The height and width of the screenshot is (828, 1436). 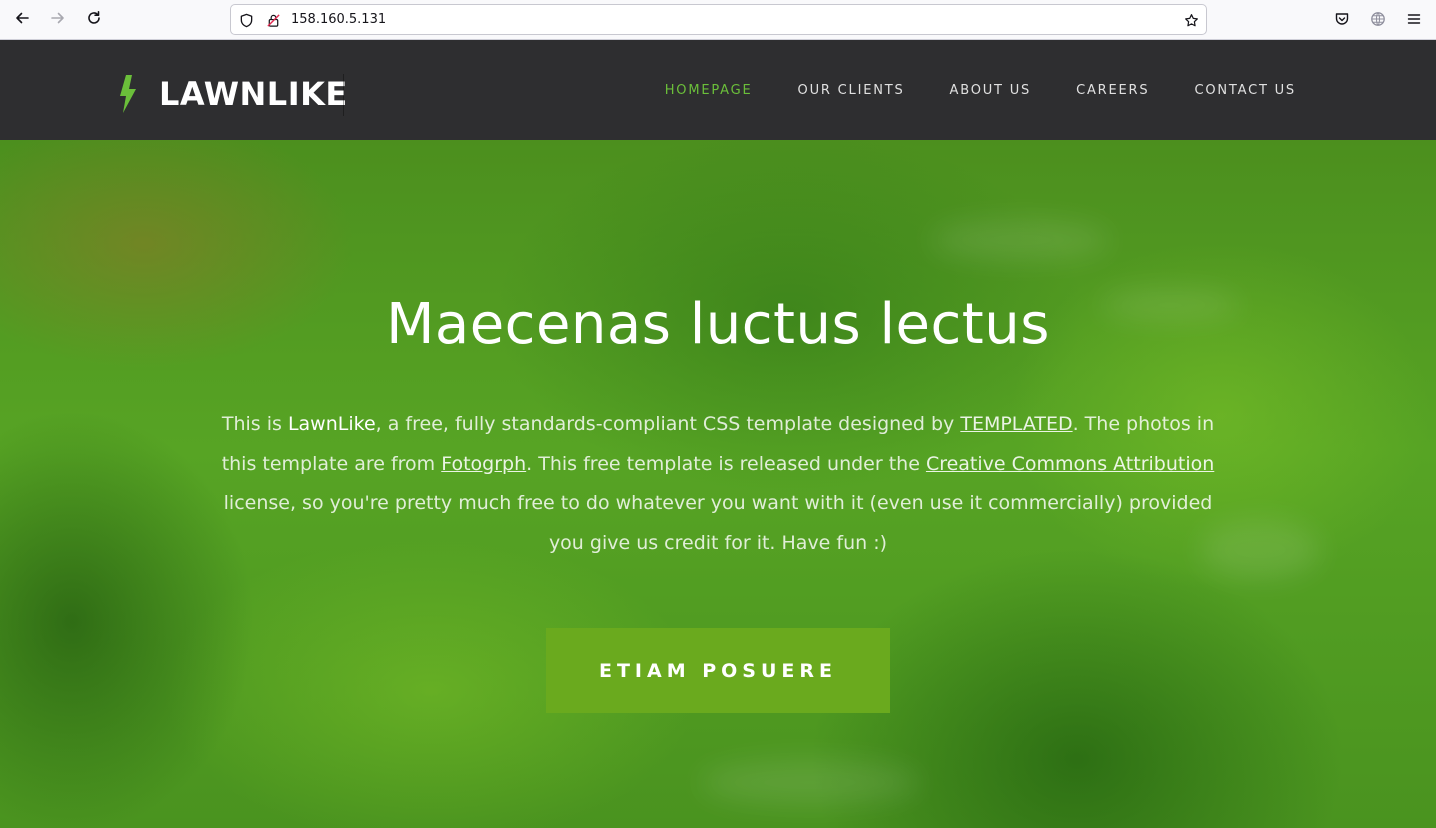 What do you see at coordinates (1112, 90) in the screenshot?
I see `nav-careers: CAREERS` at bounding box center [1112, 90].